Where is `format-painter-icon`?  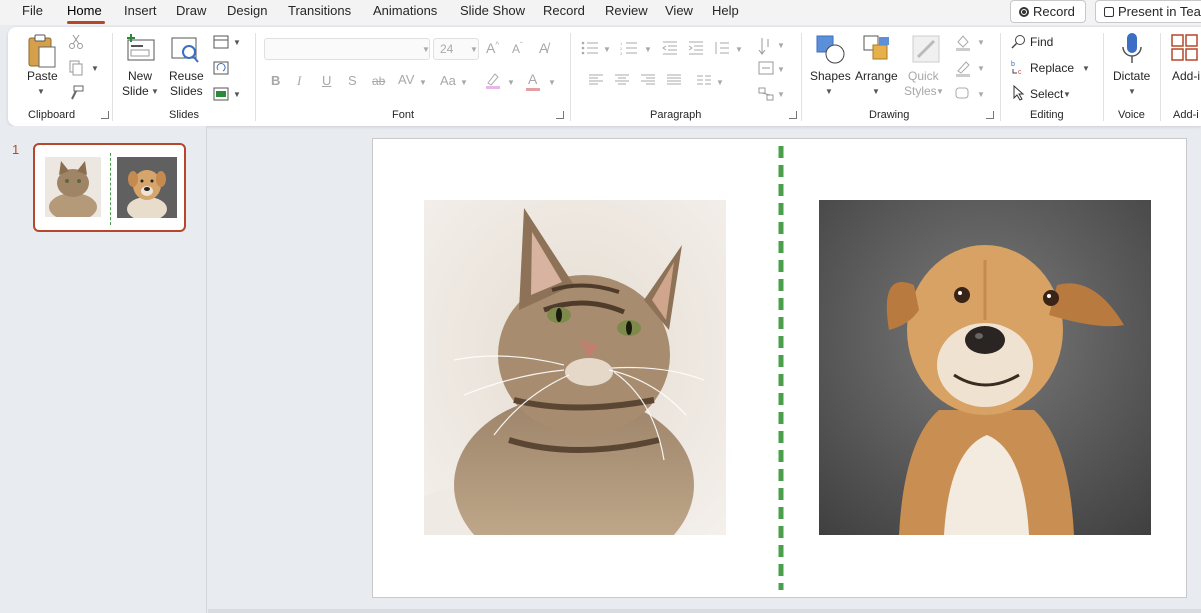 format-painter-icon is located at coordinates (76, 93).